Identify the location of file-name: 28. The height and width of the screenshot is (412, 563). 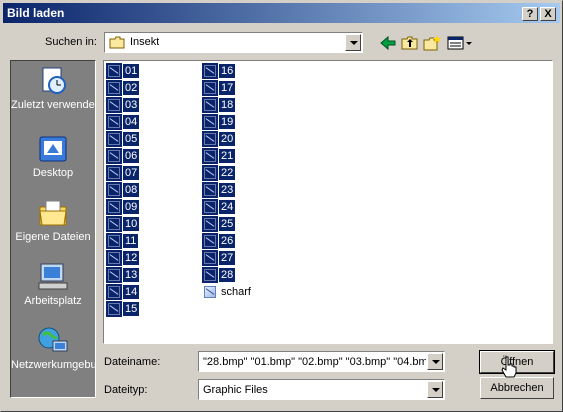
(227, 275).